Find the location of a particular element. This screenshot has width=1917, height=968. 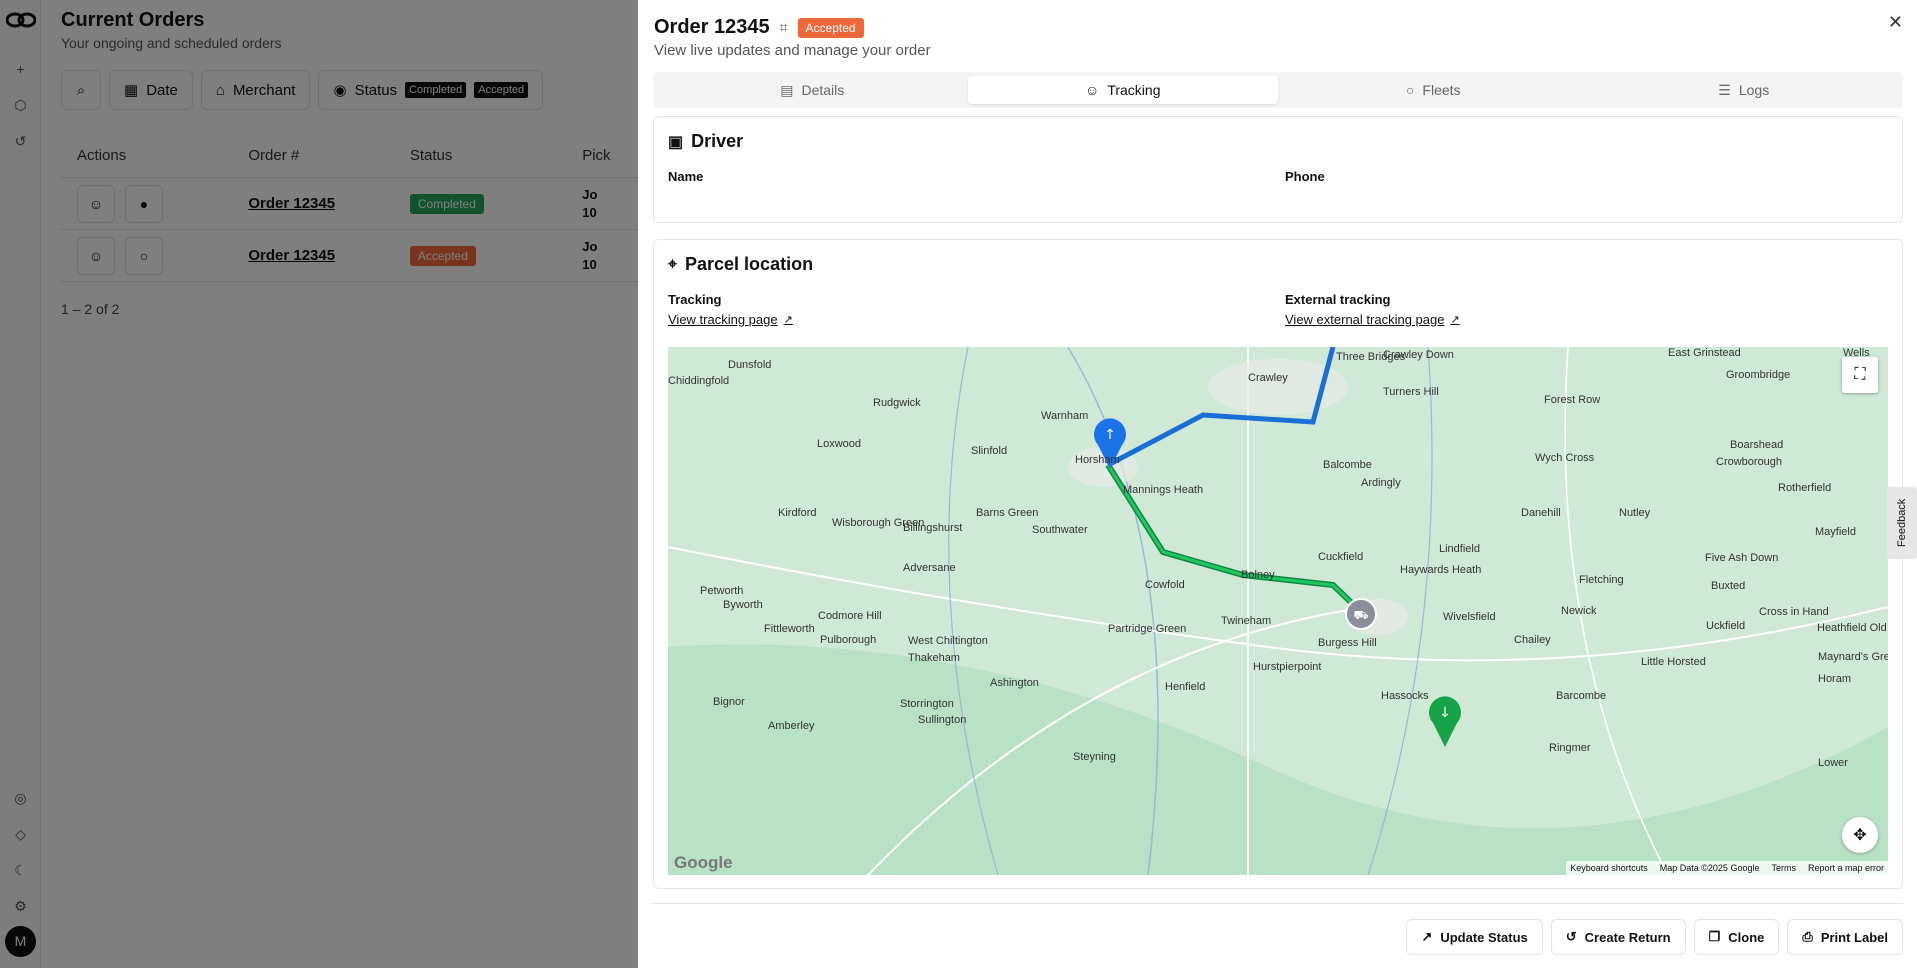

list-icon: ☰ is located at coordinates (1724, 89).